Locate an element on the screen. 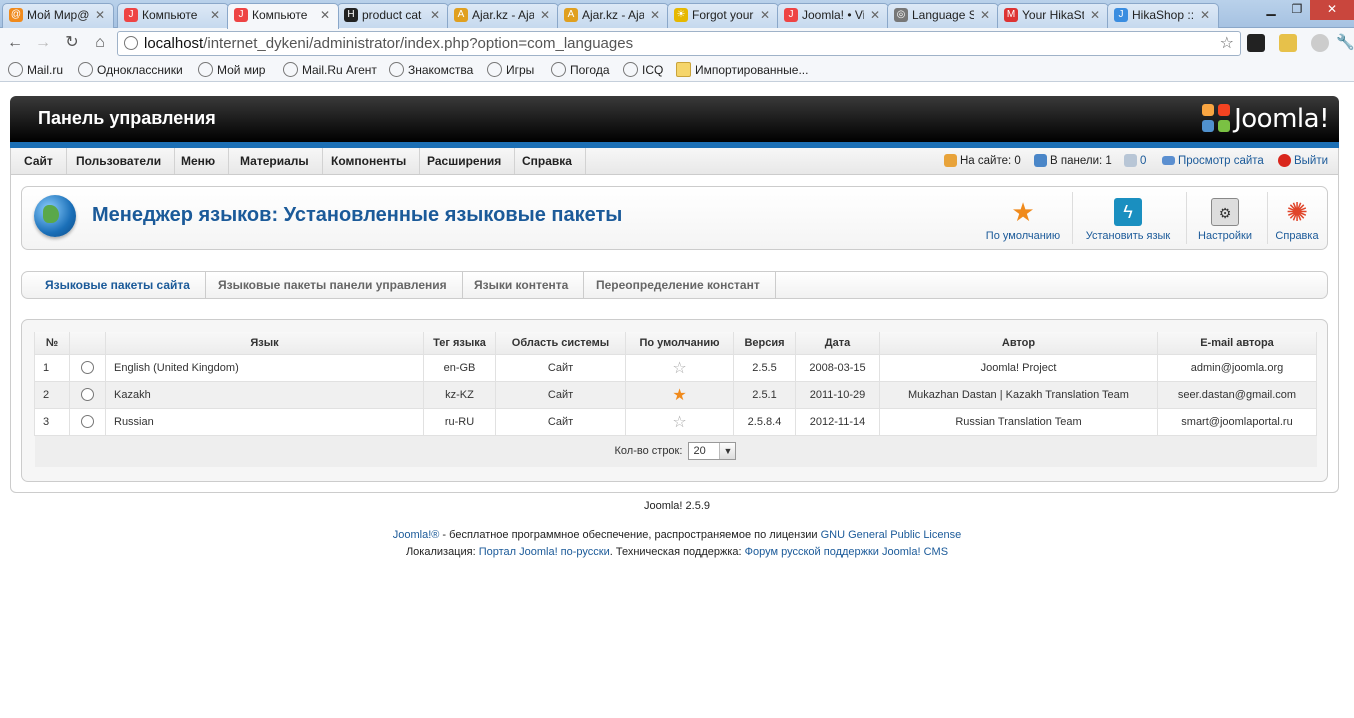  col-date: Дата is located at coordinates (837, 343).